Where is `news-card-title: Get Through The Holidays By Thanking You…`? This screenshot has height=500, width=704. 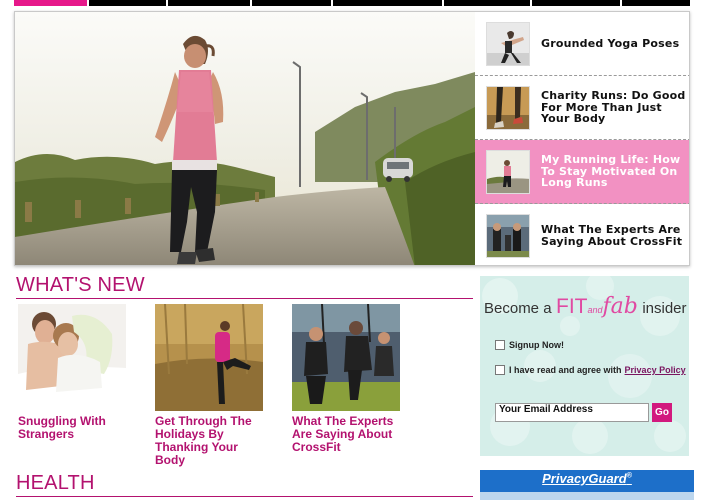 news-card-title: Get Through The Holidays By Thanking You… is located at coordinates (203, 440).